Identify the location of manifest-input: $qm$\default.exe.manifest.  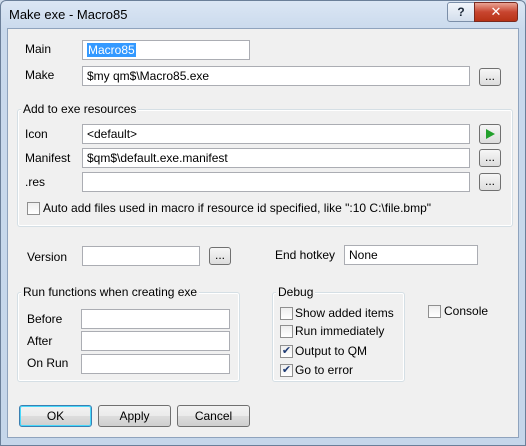
(276, 158).